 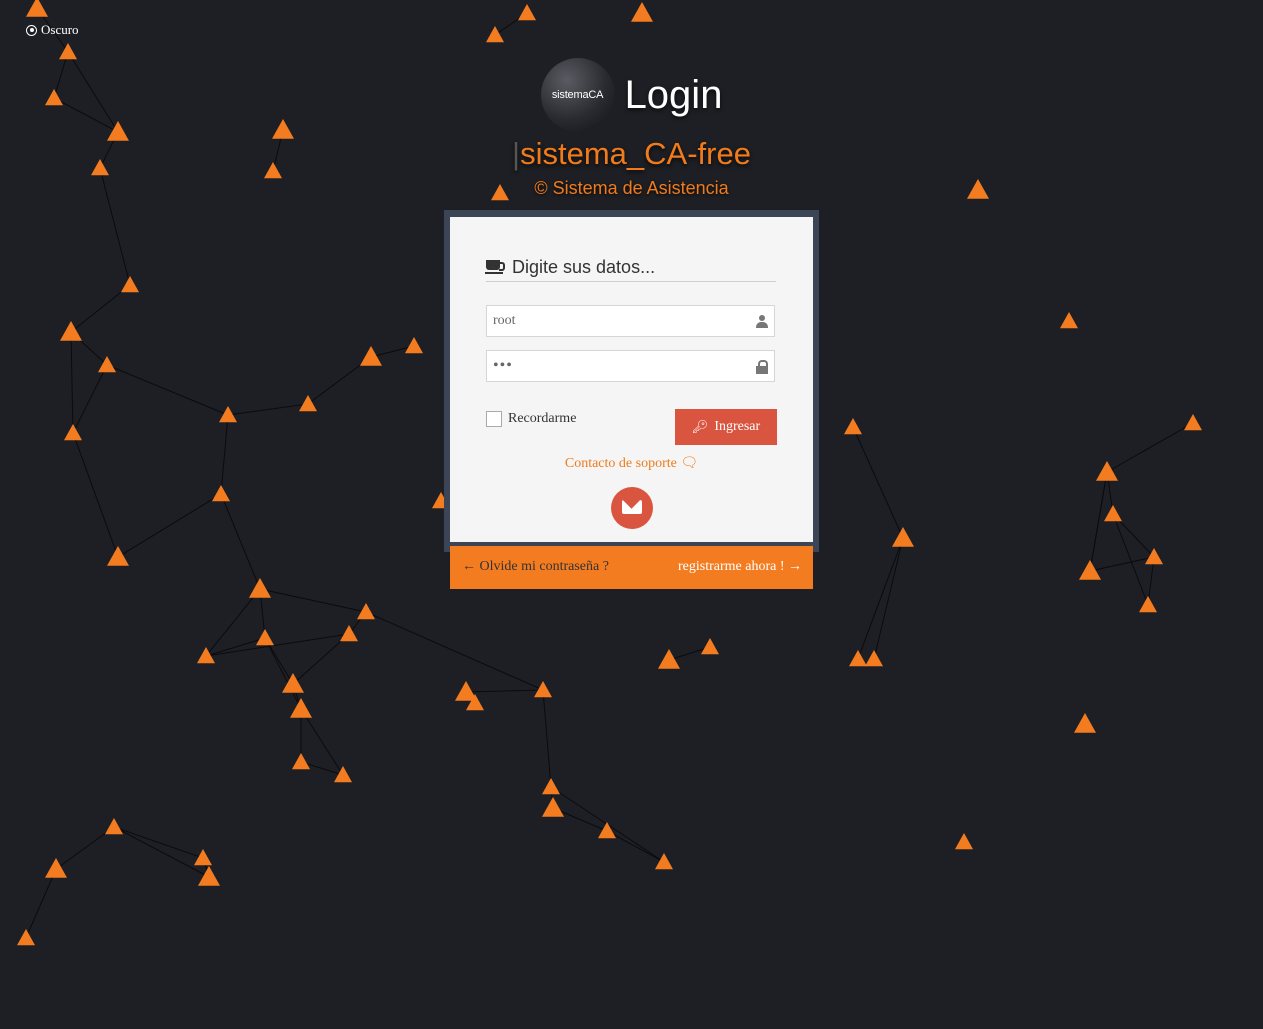 I want to click on key-icon: 🔑︎, so click(x=700, y=426).